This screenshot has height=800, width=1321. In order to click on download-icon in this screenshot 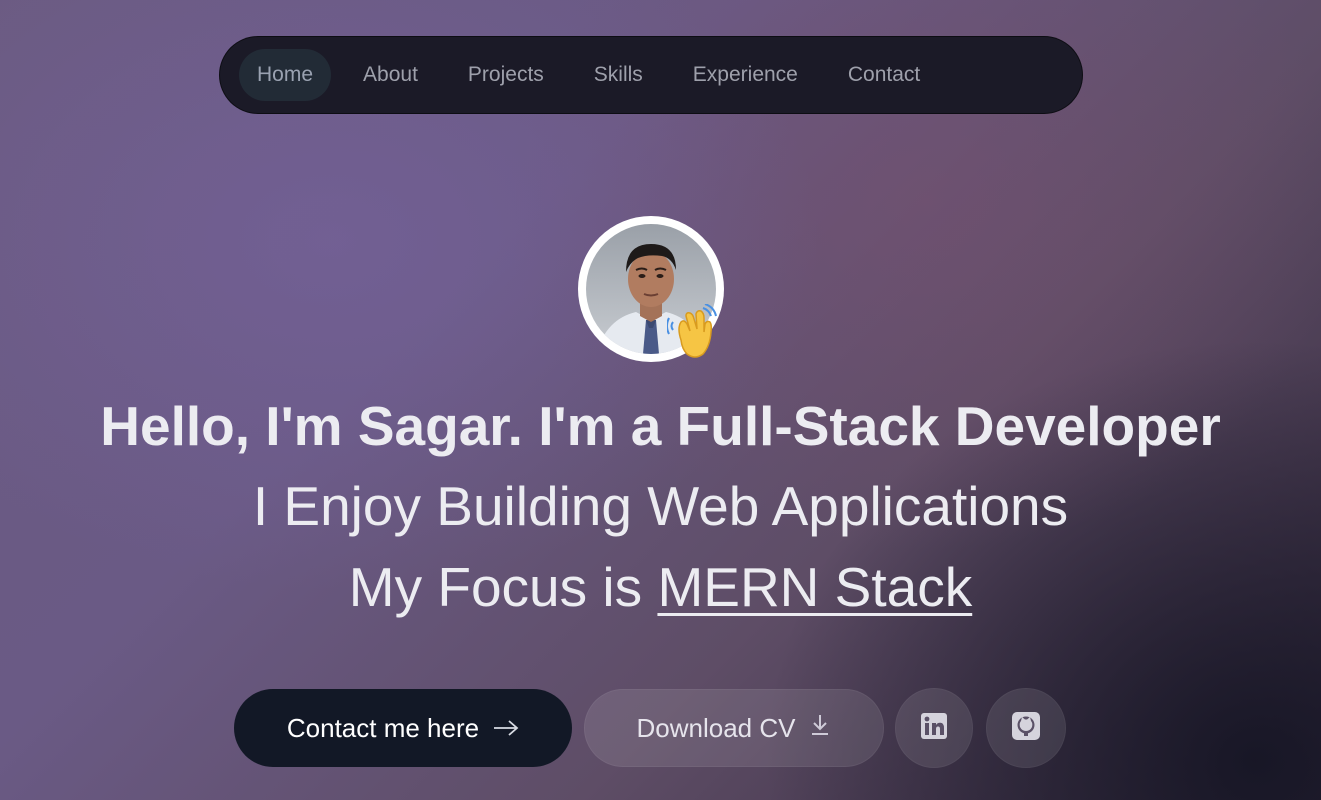, I will do `click(820, 728)`.